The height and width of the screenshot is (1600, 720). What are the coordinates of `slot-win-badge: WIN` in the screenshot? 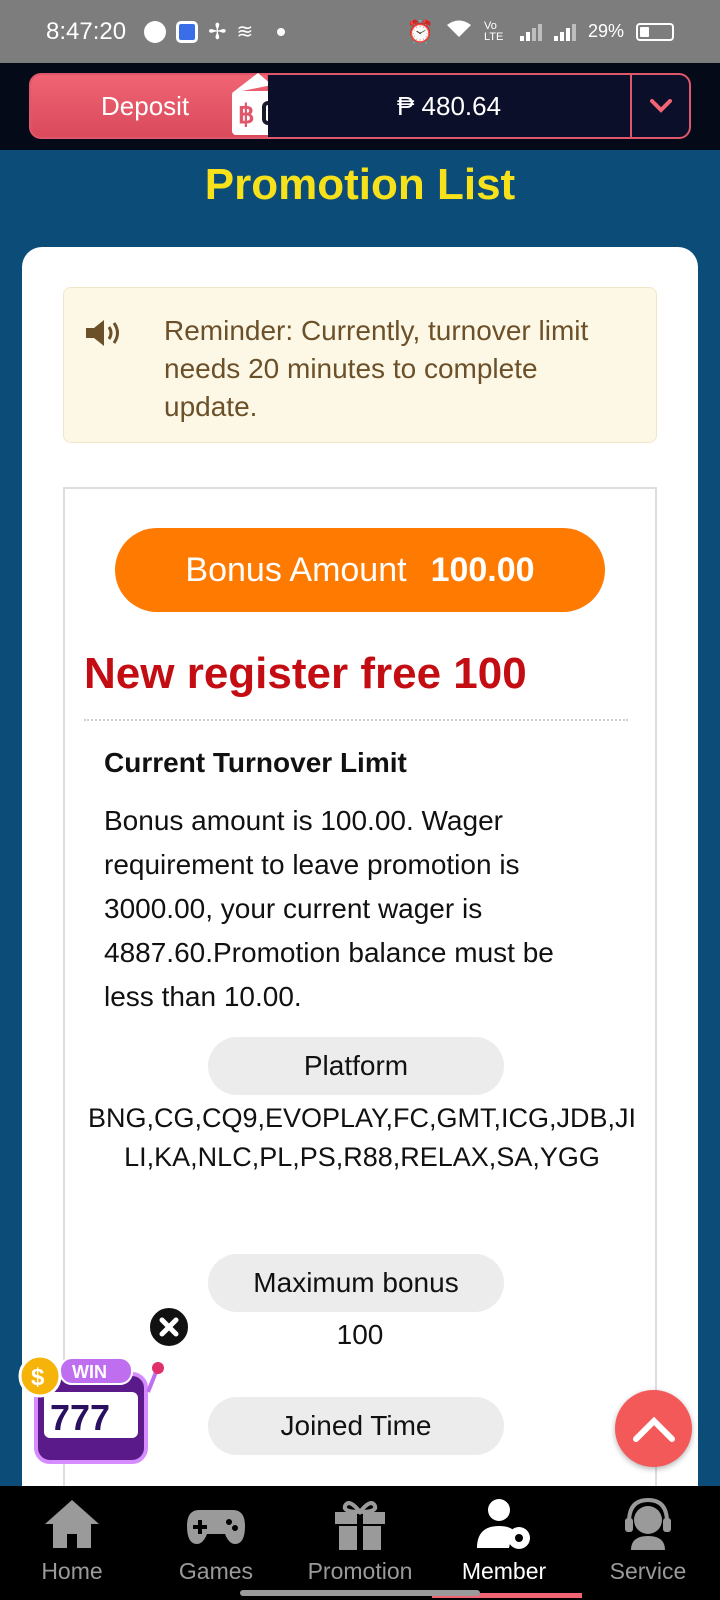 It's located at (89, 1372).